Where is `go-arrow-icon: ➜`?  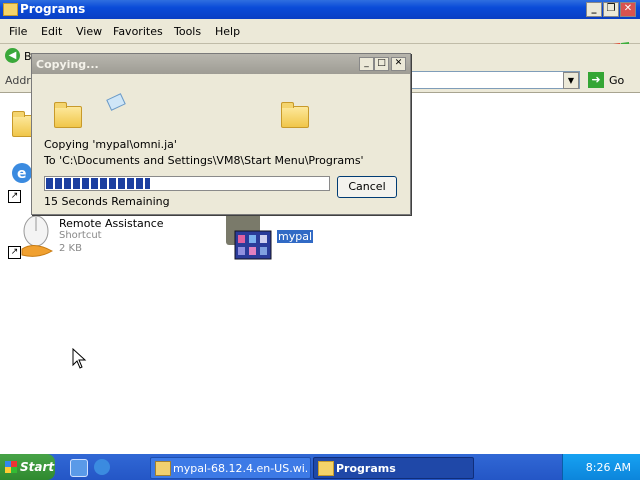
go-arrow-icon: ➜ is located at coordinates (596, 80).